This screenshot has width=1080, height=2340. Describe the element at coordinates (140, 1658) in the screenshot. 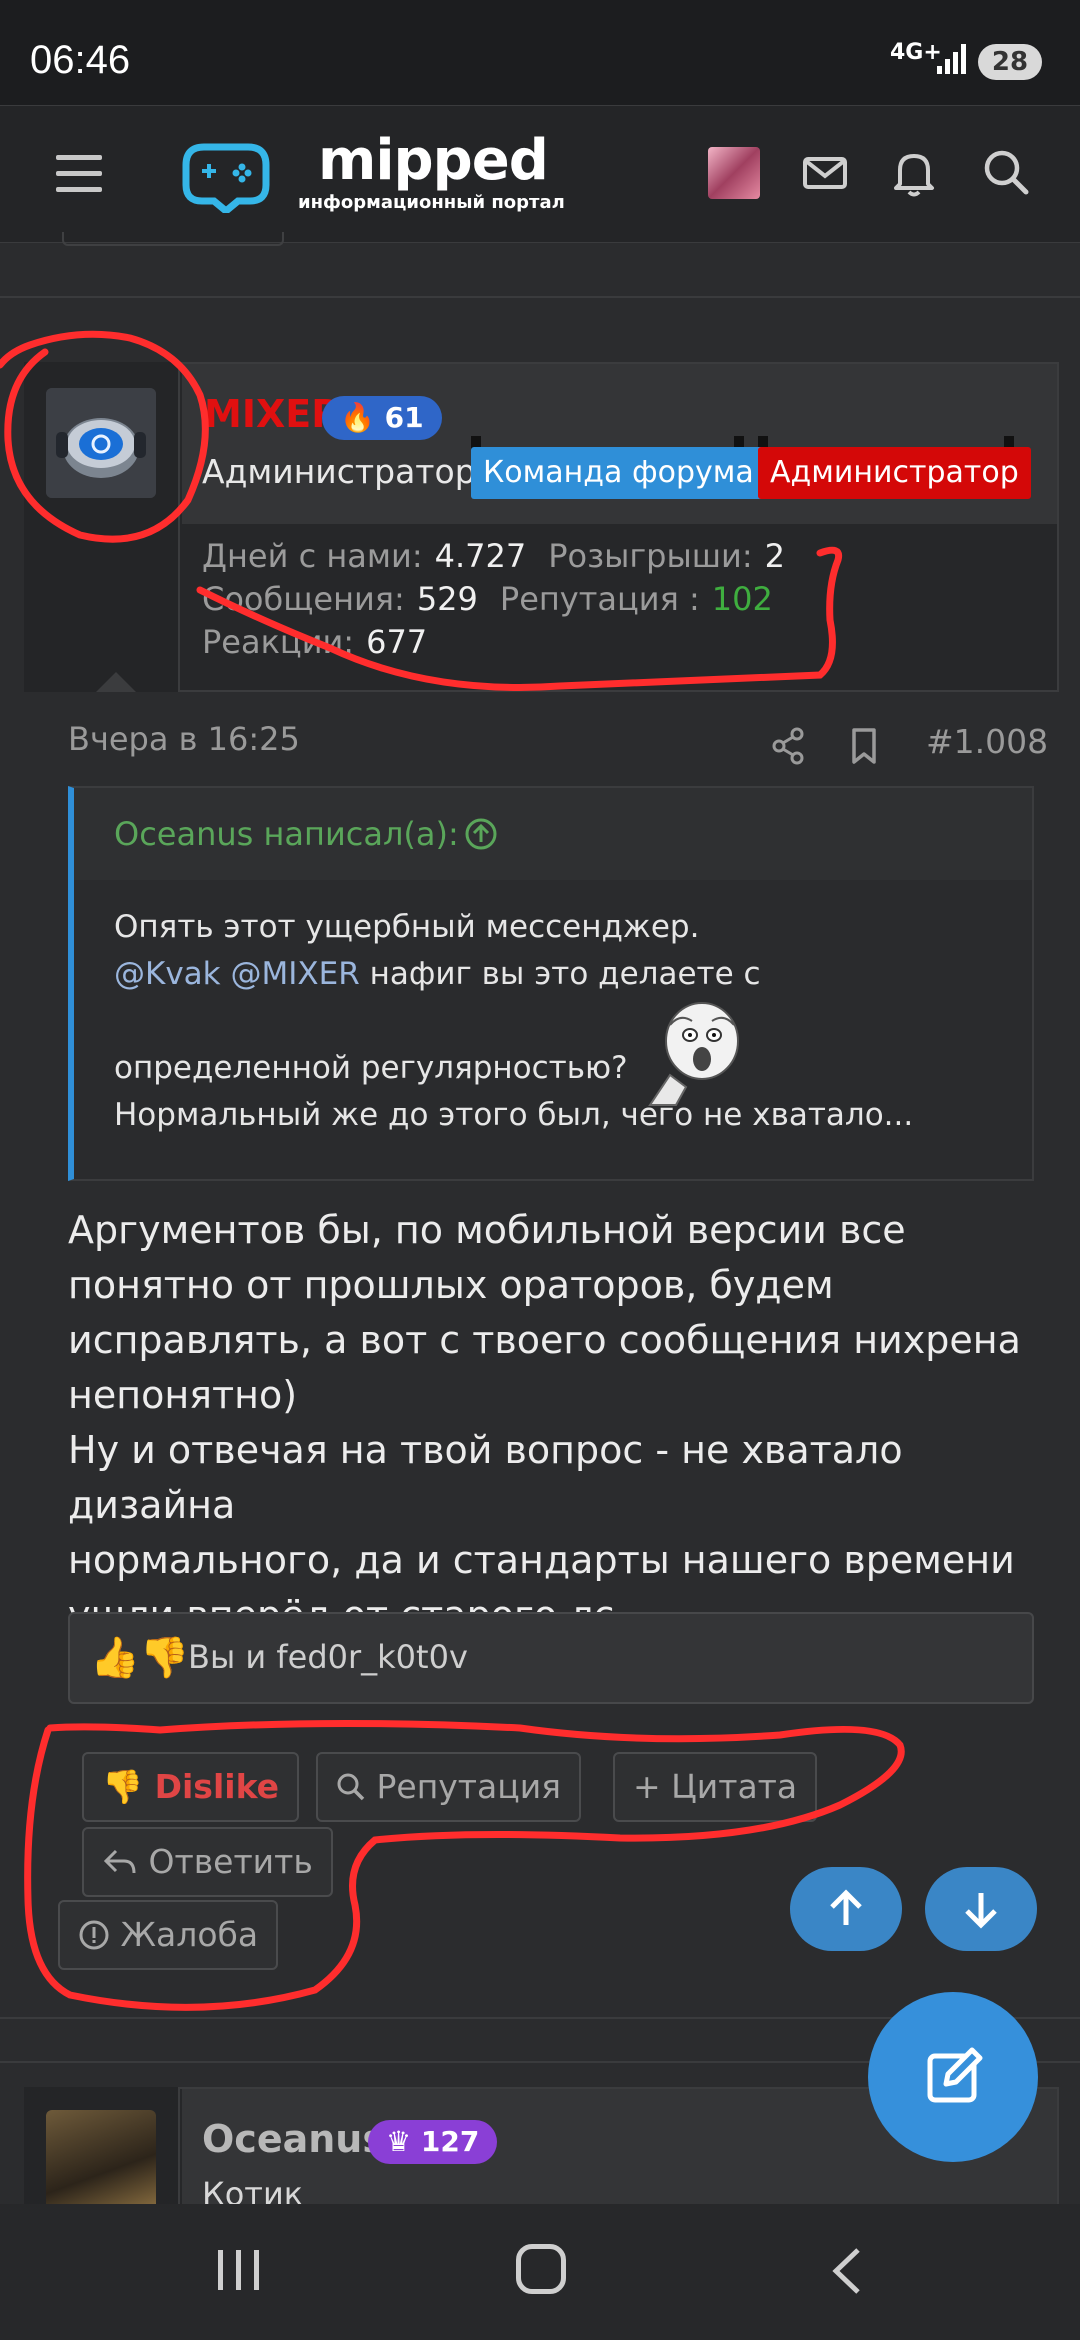

I see `reaction-emoji: 👍👎` at that location.